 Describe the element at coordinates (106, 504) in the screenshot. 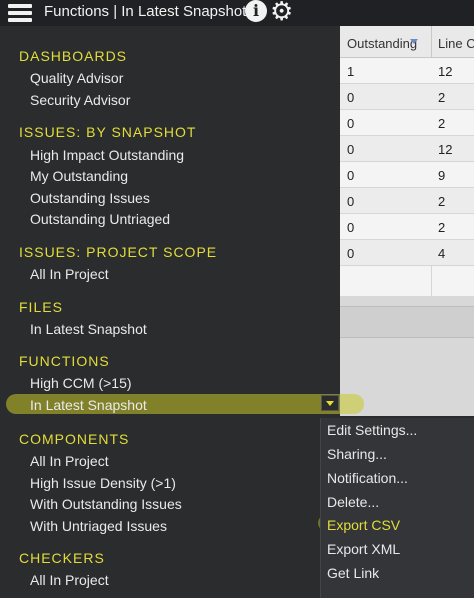

I see `menu-item-with-outstanding-issues: With Outstanding Issues` at that location.